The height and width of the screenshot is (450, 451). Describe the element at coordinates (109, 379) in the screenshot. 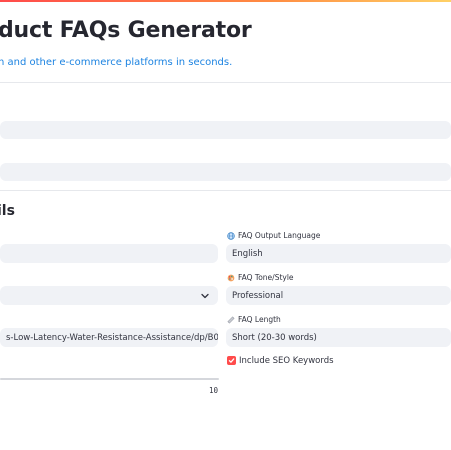

I see `slider-track` at that location.